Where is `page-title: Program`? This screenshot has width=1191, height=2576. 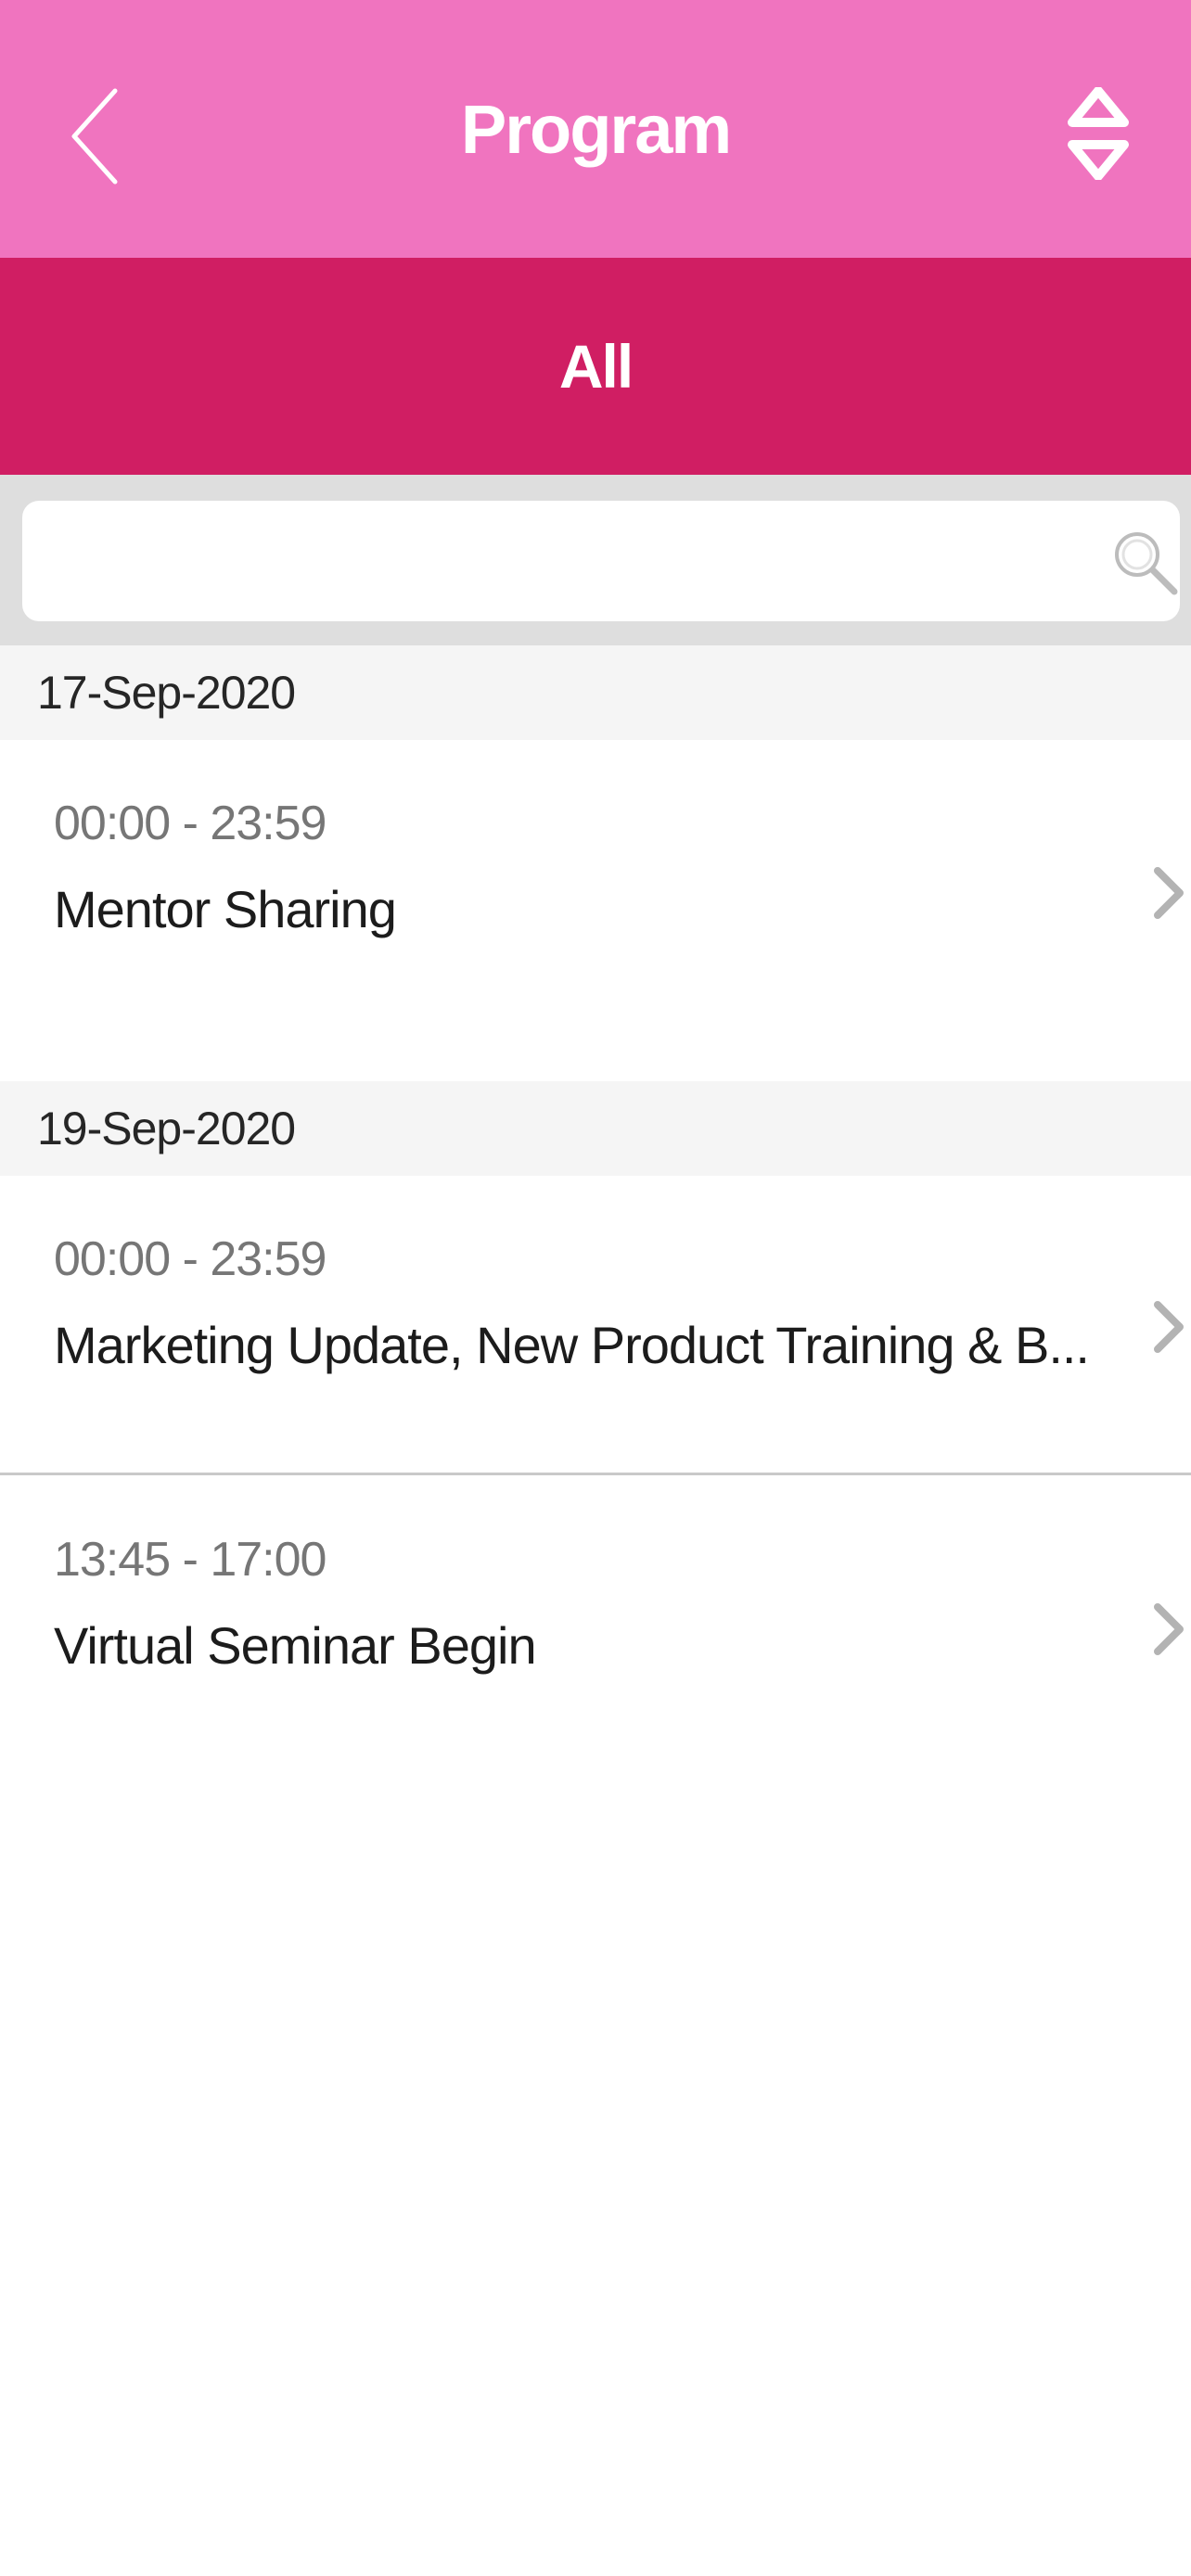 page-title: Program is located at coordinates (596, 129).